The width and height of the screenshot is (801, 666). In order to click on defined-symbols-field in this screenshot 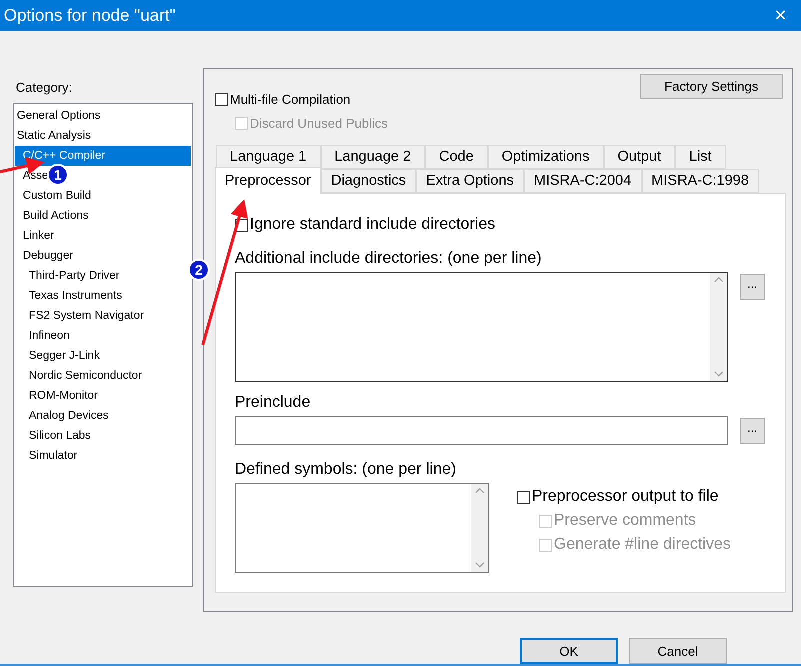, I will do `click(362, 528)`.